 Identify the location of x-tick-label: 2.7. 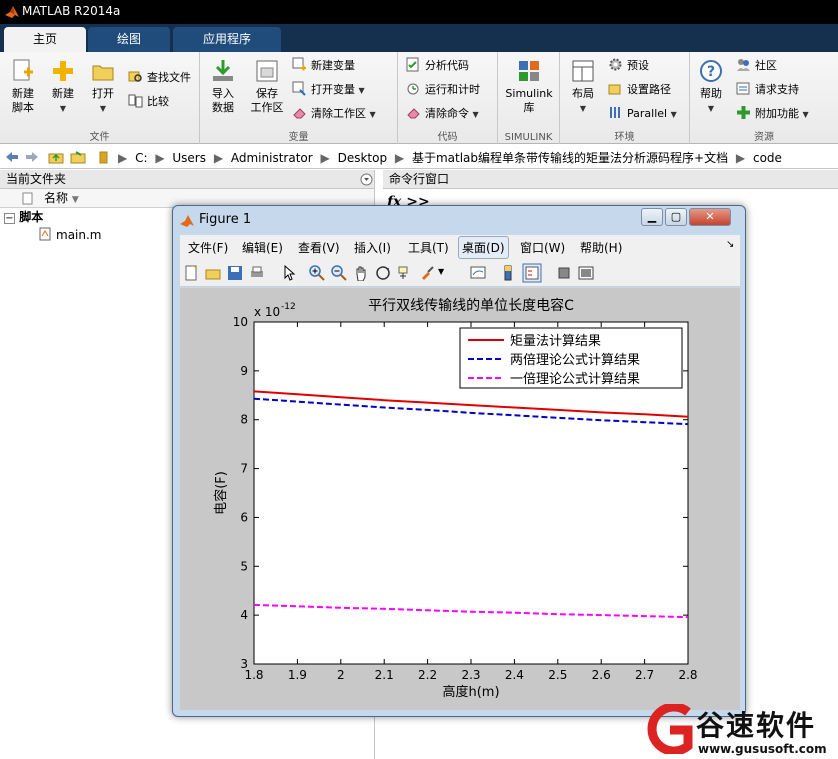
(644, 675).